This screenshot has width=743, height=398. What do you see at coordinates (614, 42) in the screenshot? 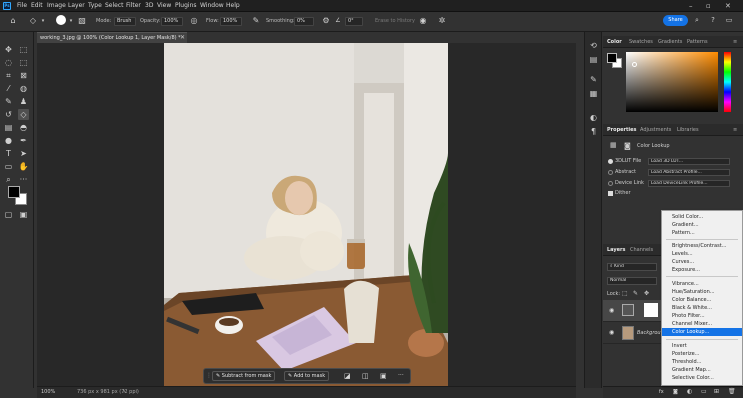
I see `tab-color: Color` at bounding box center [614, 42].